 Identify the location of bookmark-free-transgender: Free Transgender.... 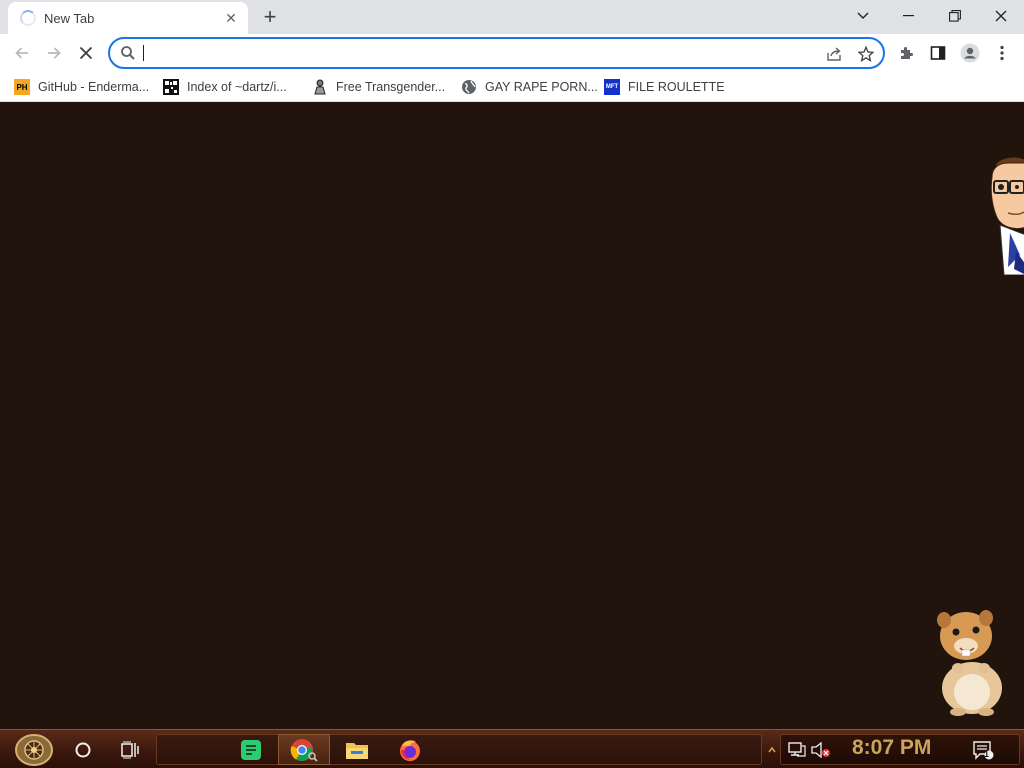
(378, 87).